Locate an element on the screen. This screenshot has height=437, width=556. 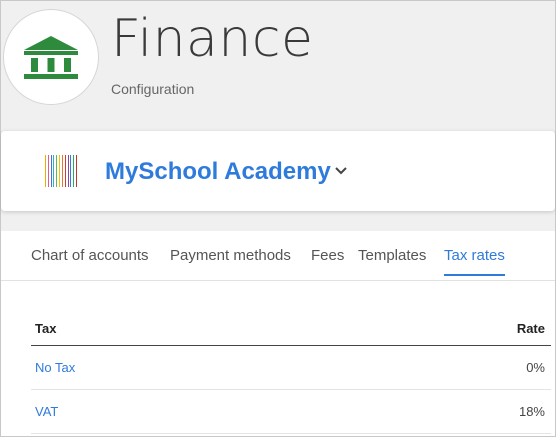
tax-name-link: No Tax is located at coordinates (55, 367).